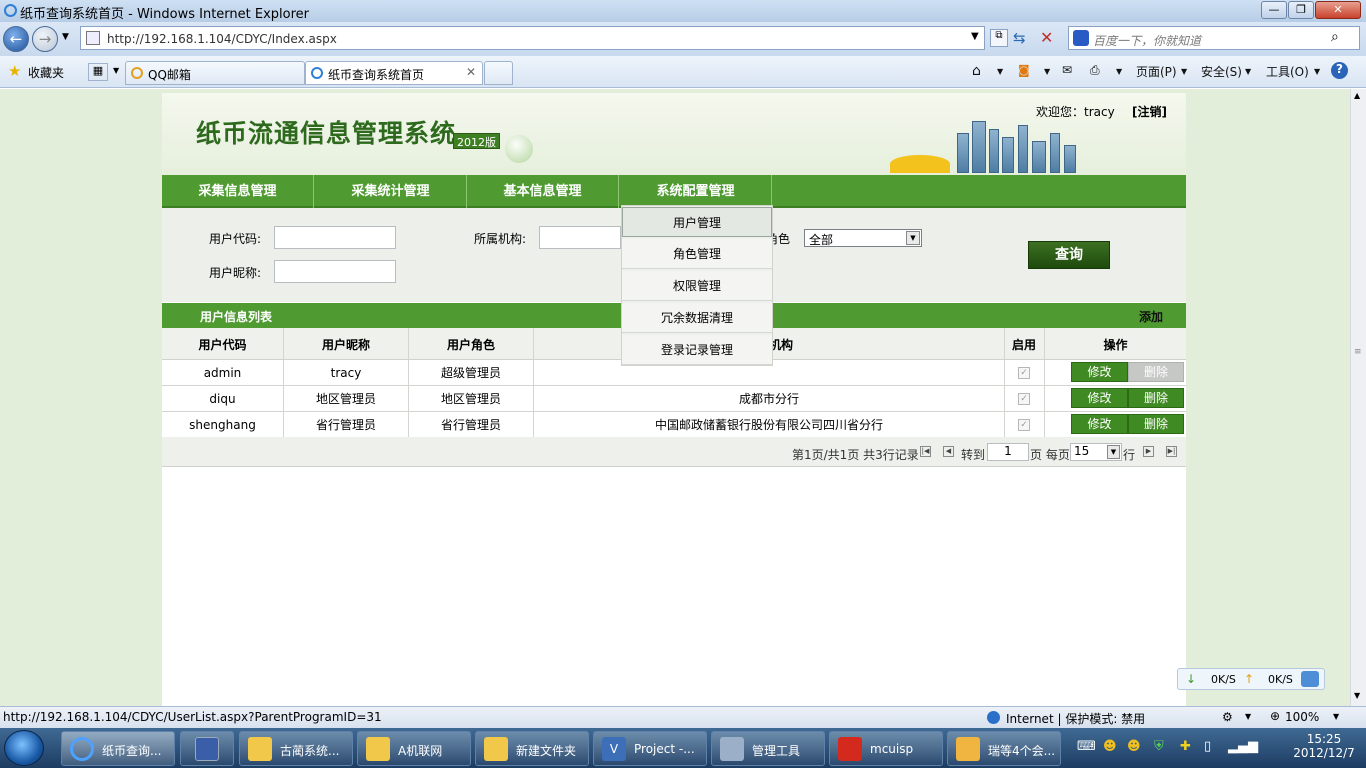 The height and width of the screenshot is (768, 1366). Describe the element at coordinates (1248, 716) in the screenshot. I see `protected-mode-dropdown-icon: ▼` at that location.